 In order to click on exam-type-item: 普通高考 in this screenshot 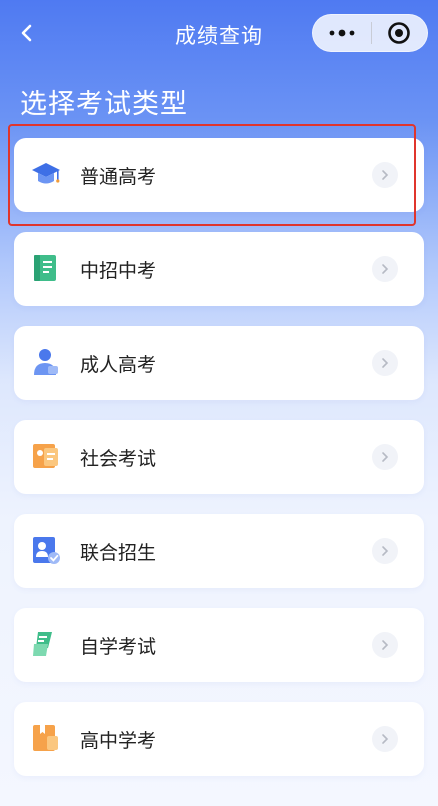, I will do `click(219, 175)`.